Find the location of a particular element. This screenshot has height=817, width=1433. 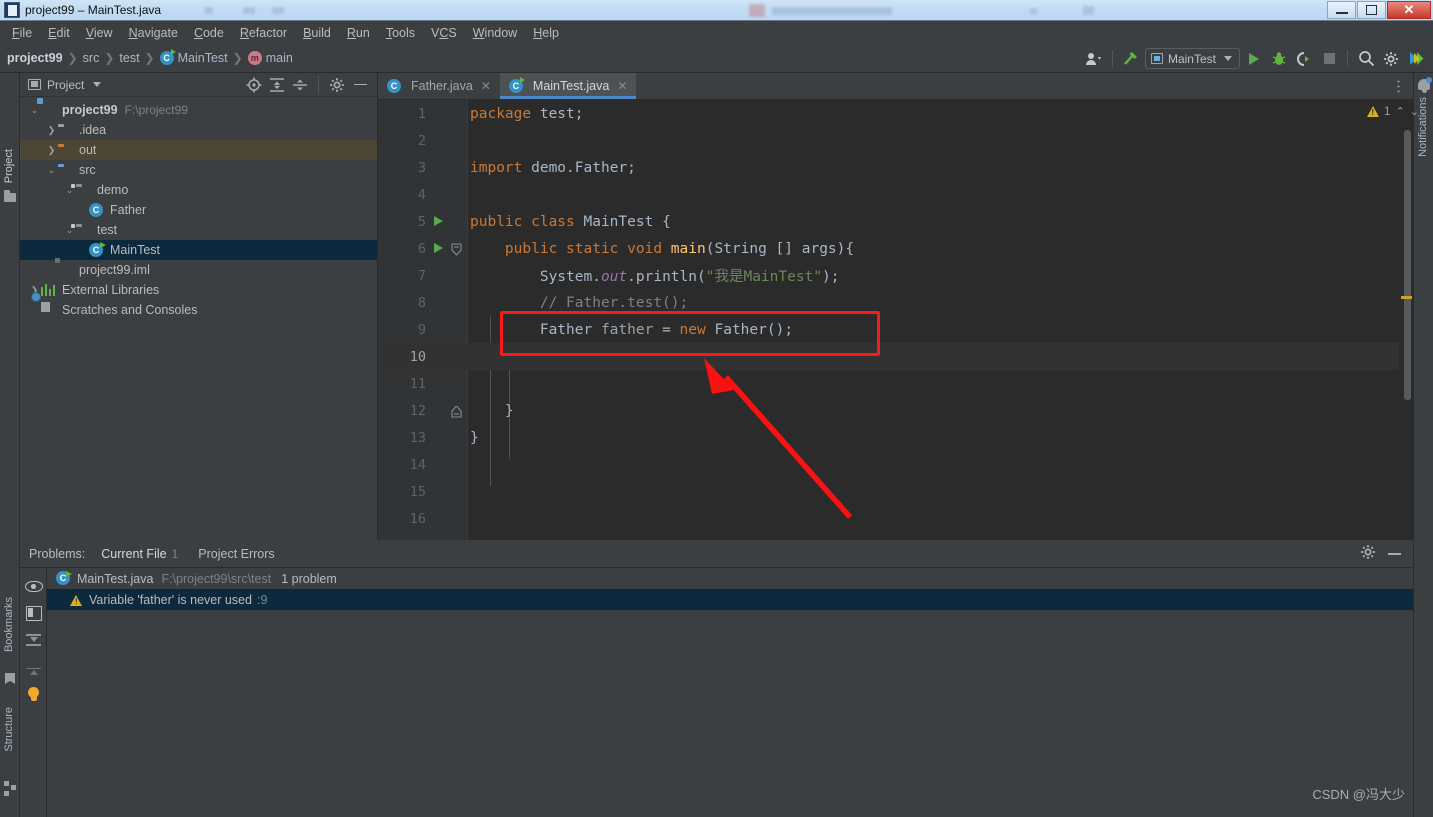

menu-vcs: VCS is located at coordinates (444, 33).